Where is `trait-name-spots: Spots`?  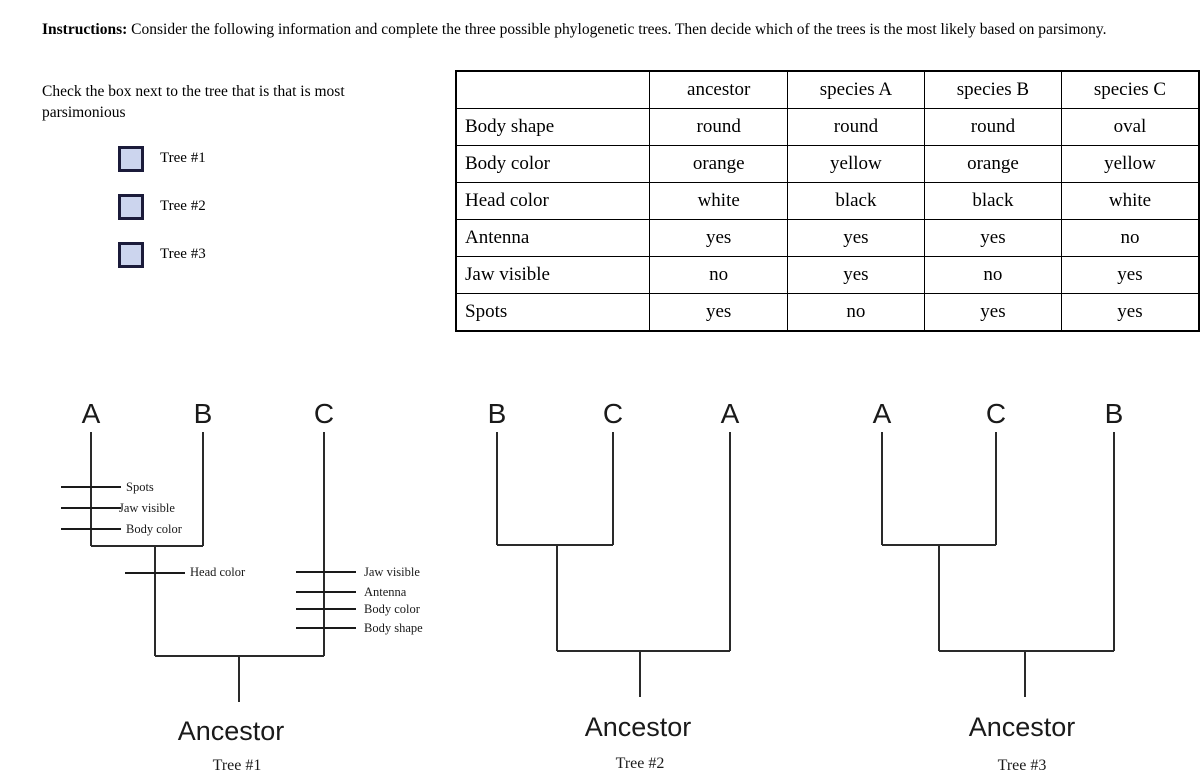 trait-name-spots: Spots is located at coordinates (553, 312).